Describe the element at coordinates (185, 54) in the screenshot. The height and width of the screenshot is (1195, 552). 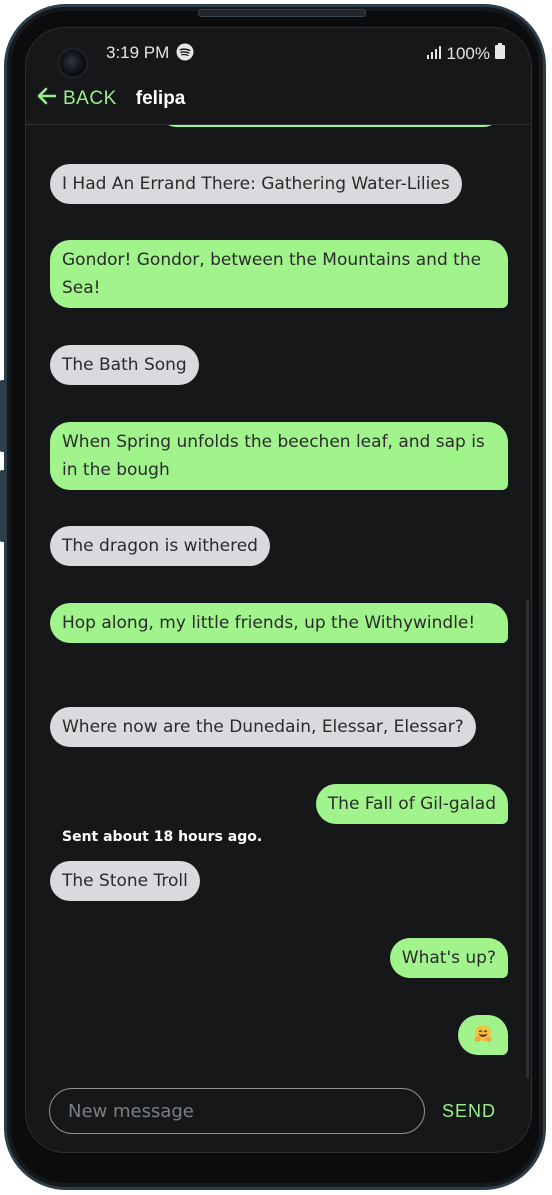
I see `spotify-icon` at that location.